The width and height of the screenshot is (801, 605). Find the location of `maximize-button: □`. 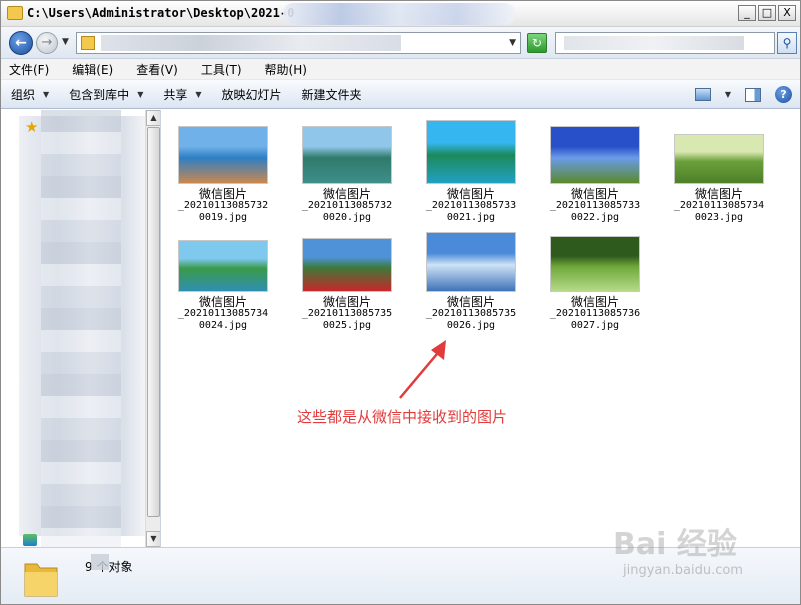

maximize-button: □ is located at coordinates (767, 13).